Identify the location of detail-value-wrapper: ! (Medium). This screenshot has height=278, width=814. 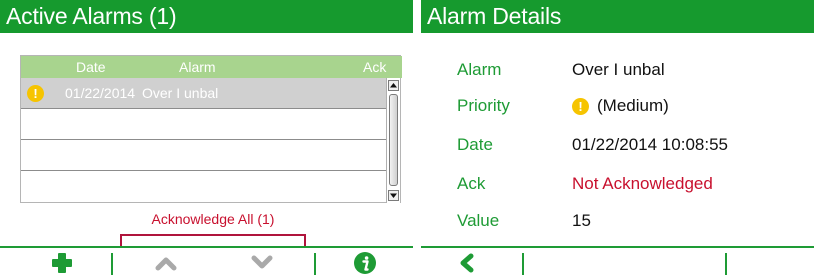
(620, 106).